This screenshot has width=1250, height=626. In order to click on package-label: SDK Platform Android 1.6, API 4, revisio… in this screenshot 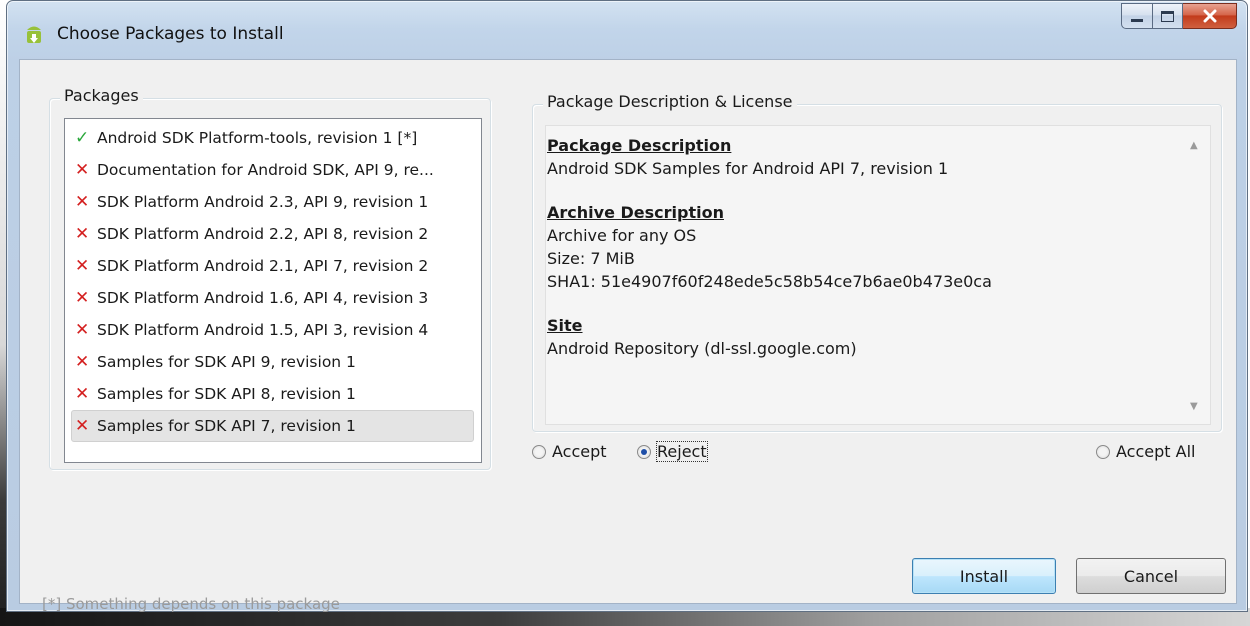, I will do `click(263, 298)`.